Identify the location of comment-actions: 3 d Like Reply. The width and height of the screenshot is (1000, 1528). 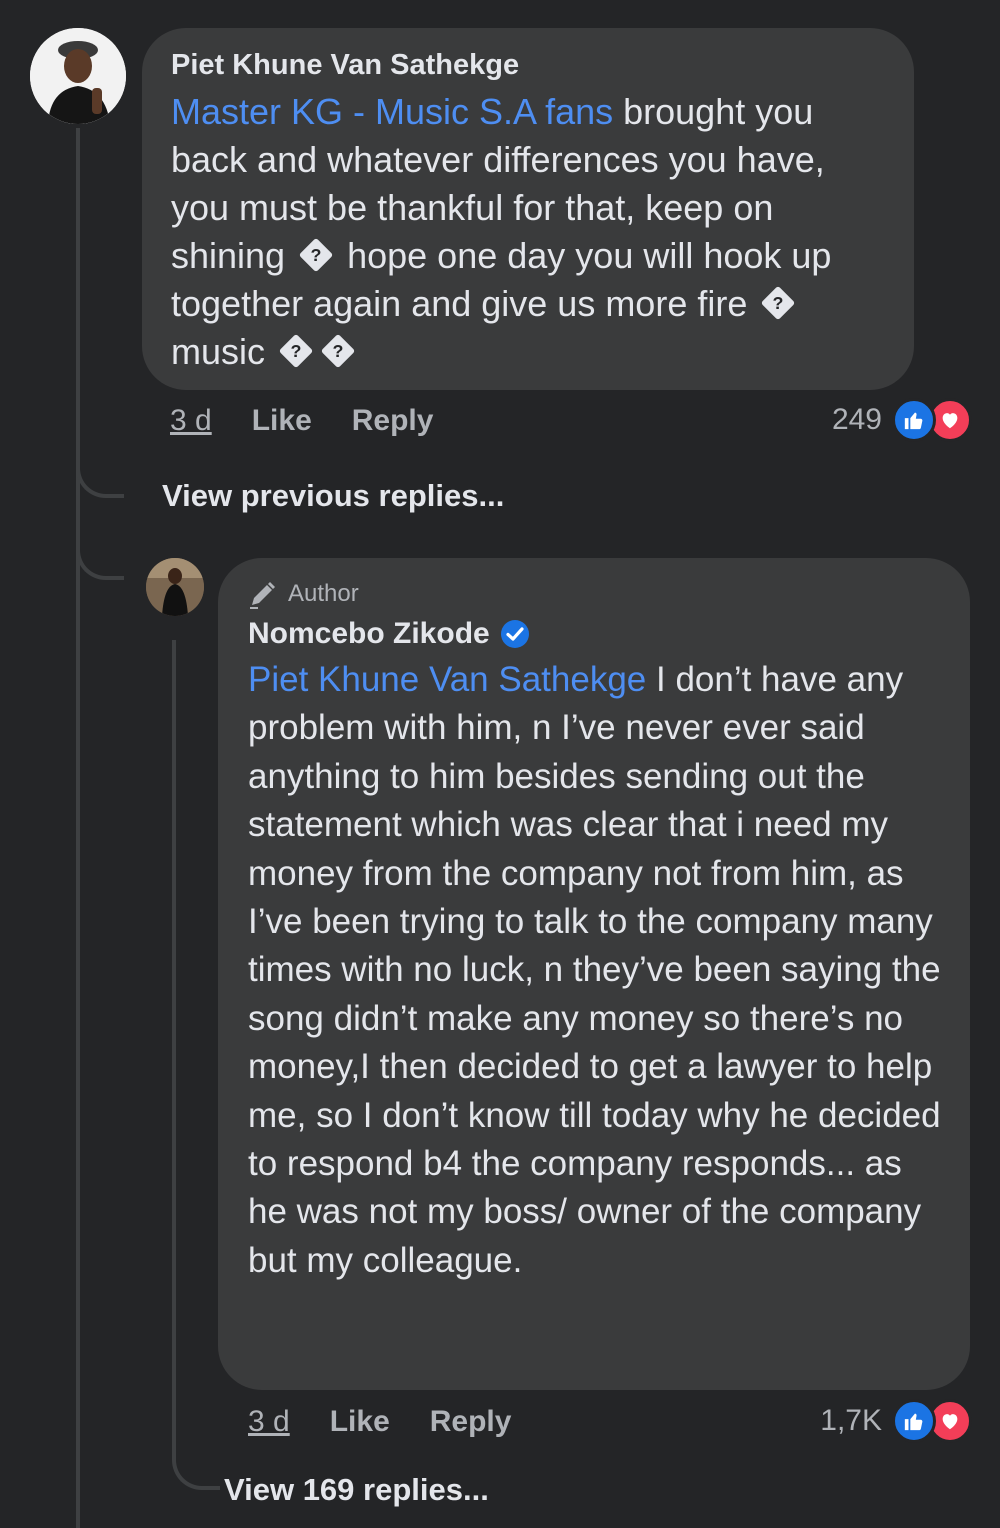
(301, 421).